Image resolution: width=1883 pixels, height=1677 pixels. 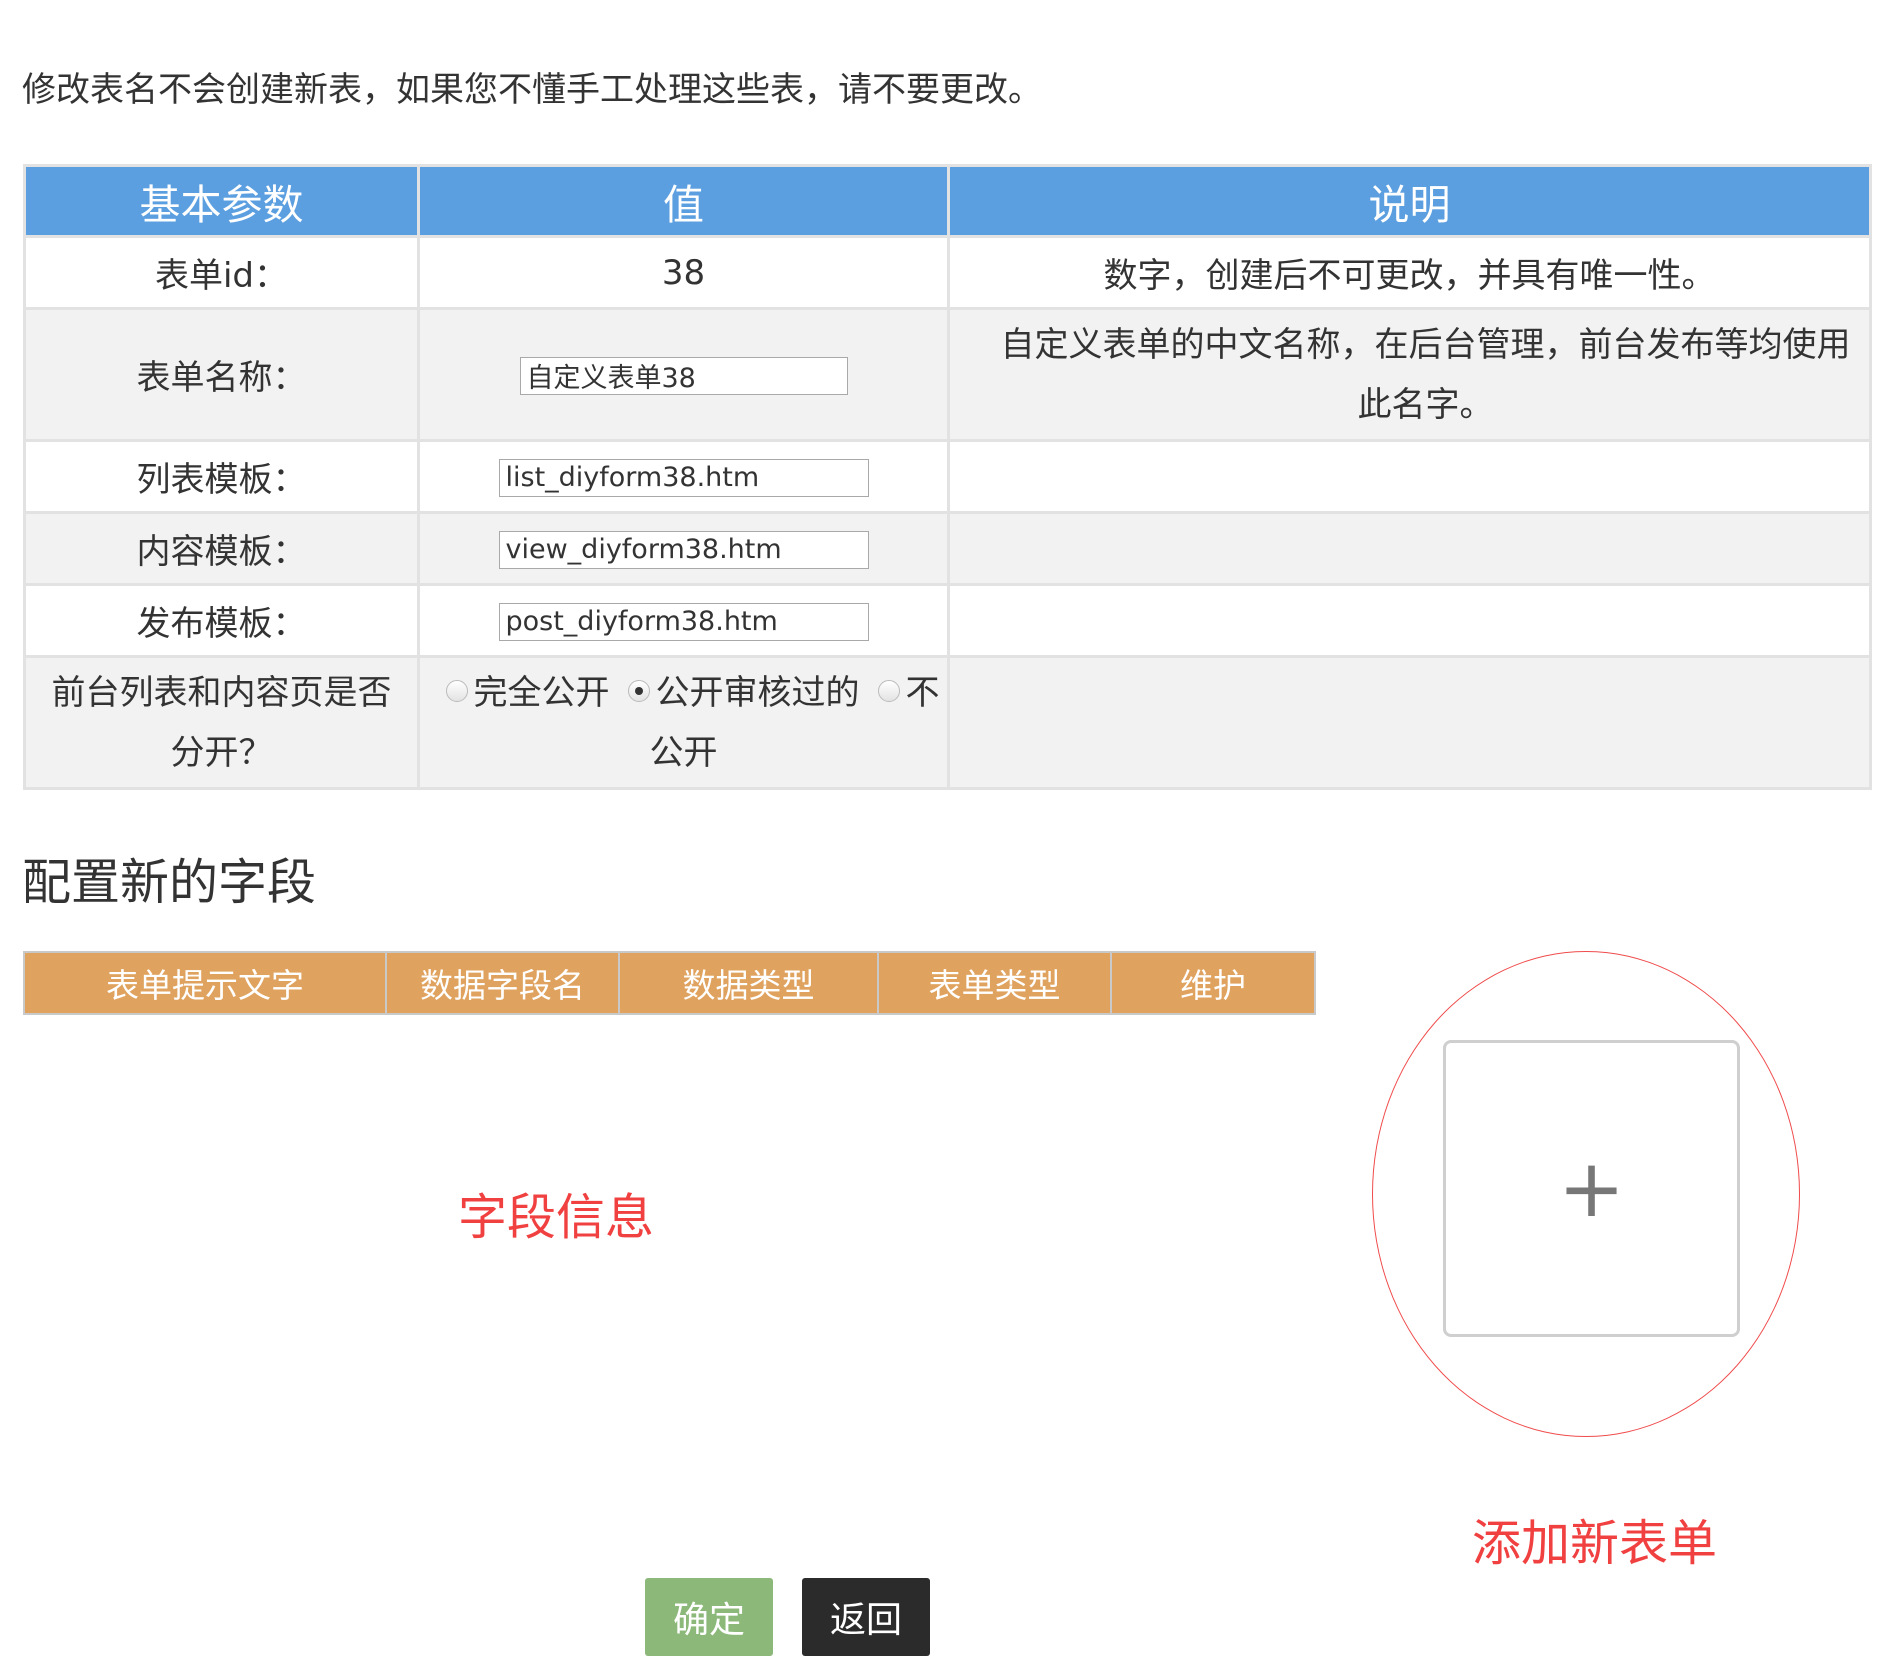 I want to click on form-name-cell, so click(x=683, y=374).